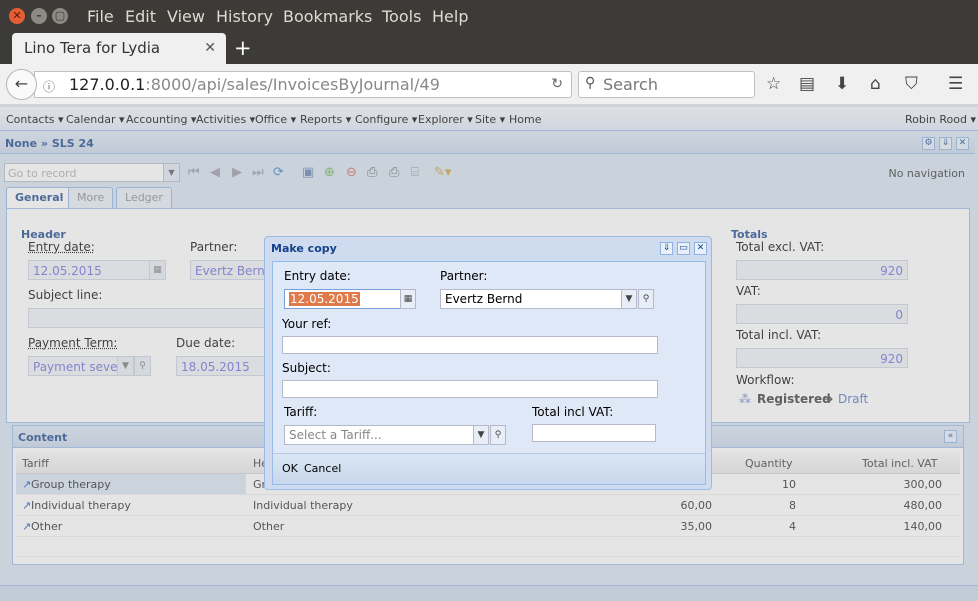 This screenshot has width=978, height=601. Describe the element at coordinates (17, 16) in the screenshot. I see `close-window-button: ✕` at that location.